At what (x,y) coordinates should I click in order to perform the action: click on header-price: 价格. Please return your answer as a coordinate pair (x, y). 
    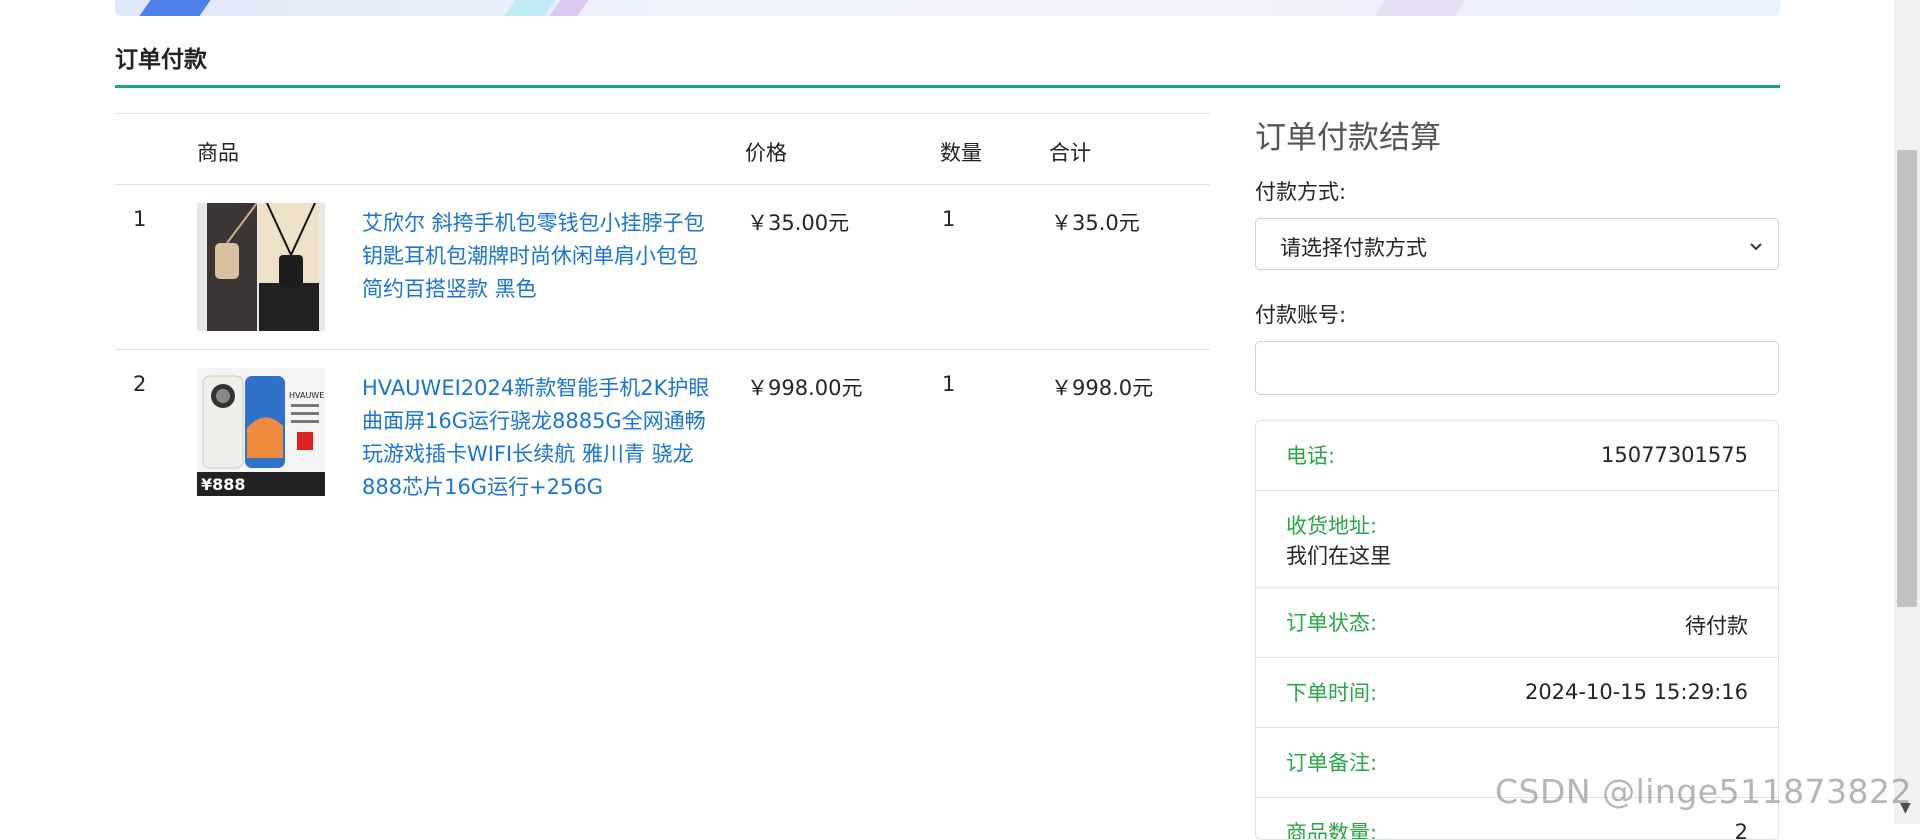
    Looking at the image, I should click on (766, 153).